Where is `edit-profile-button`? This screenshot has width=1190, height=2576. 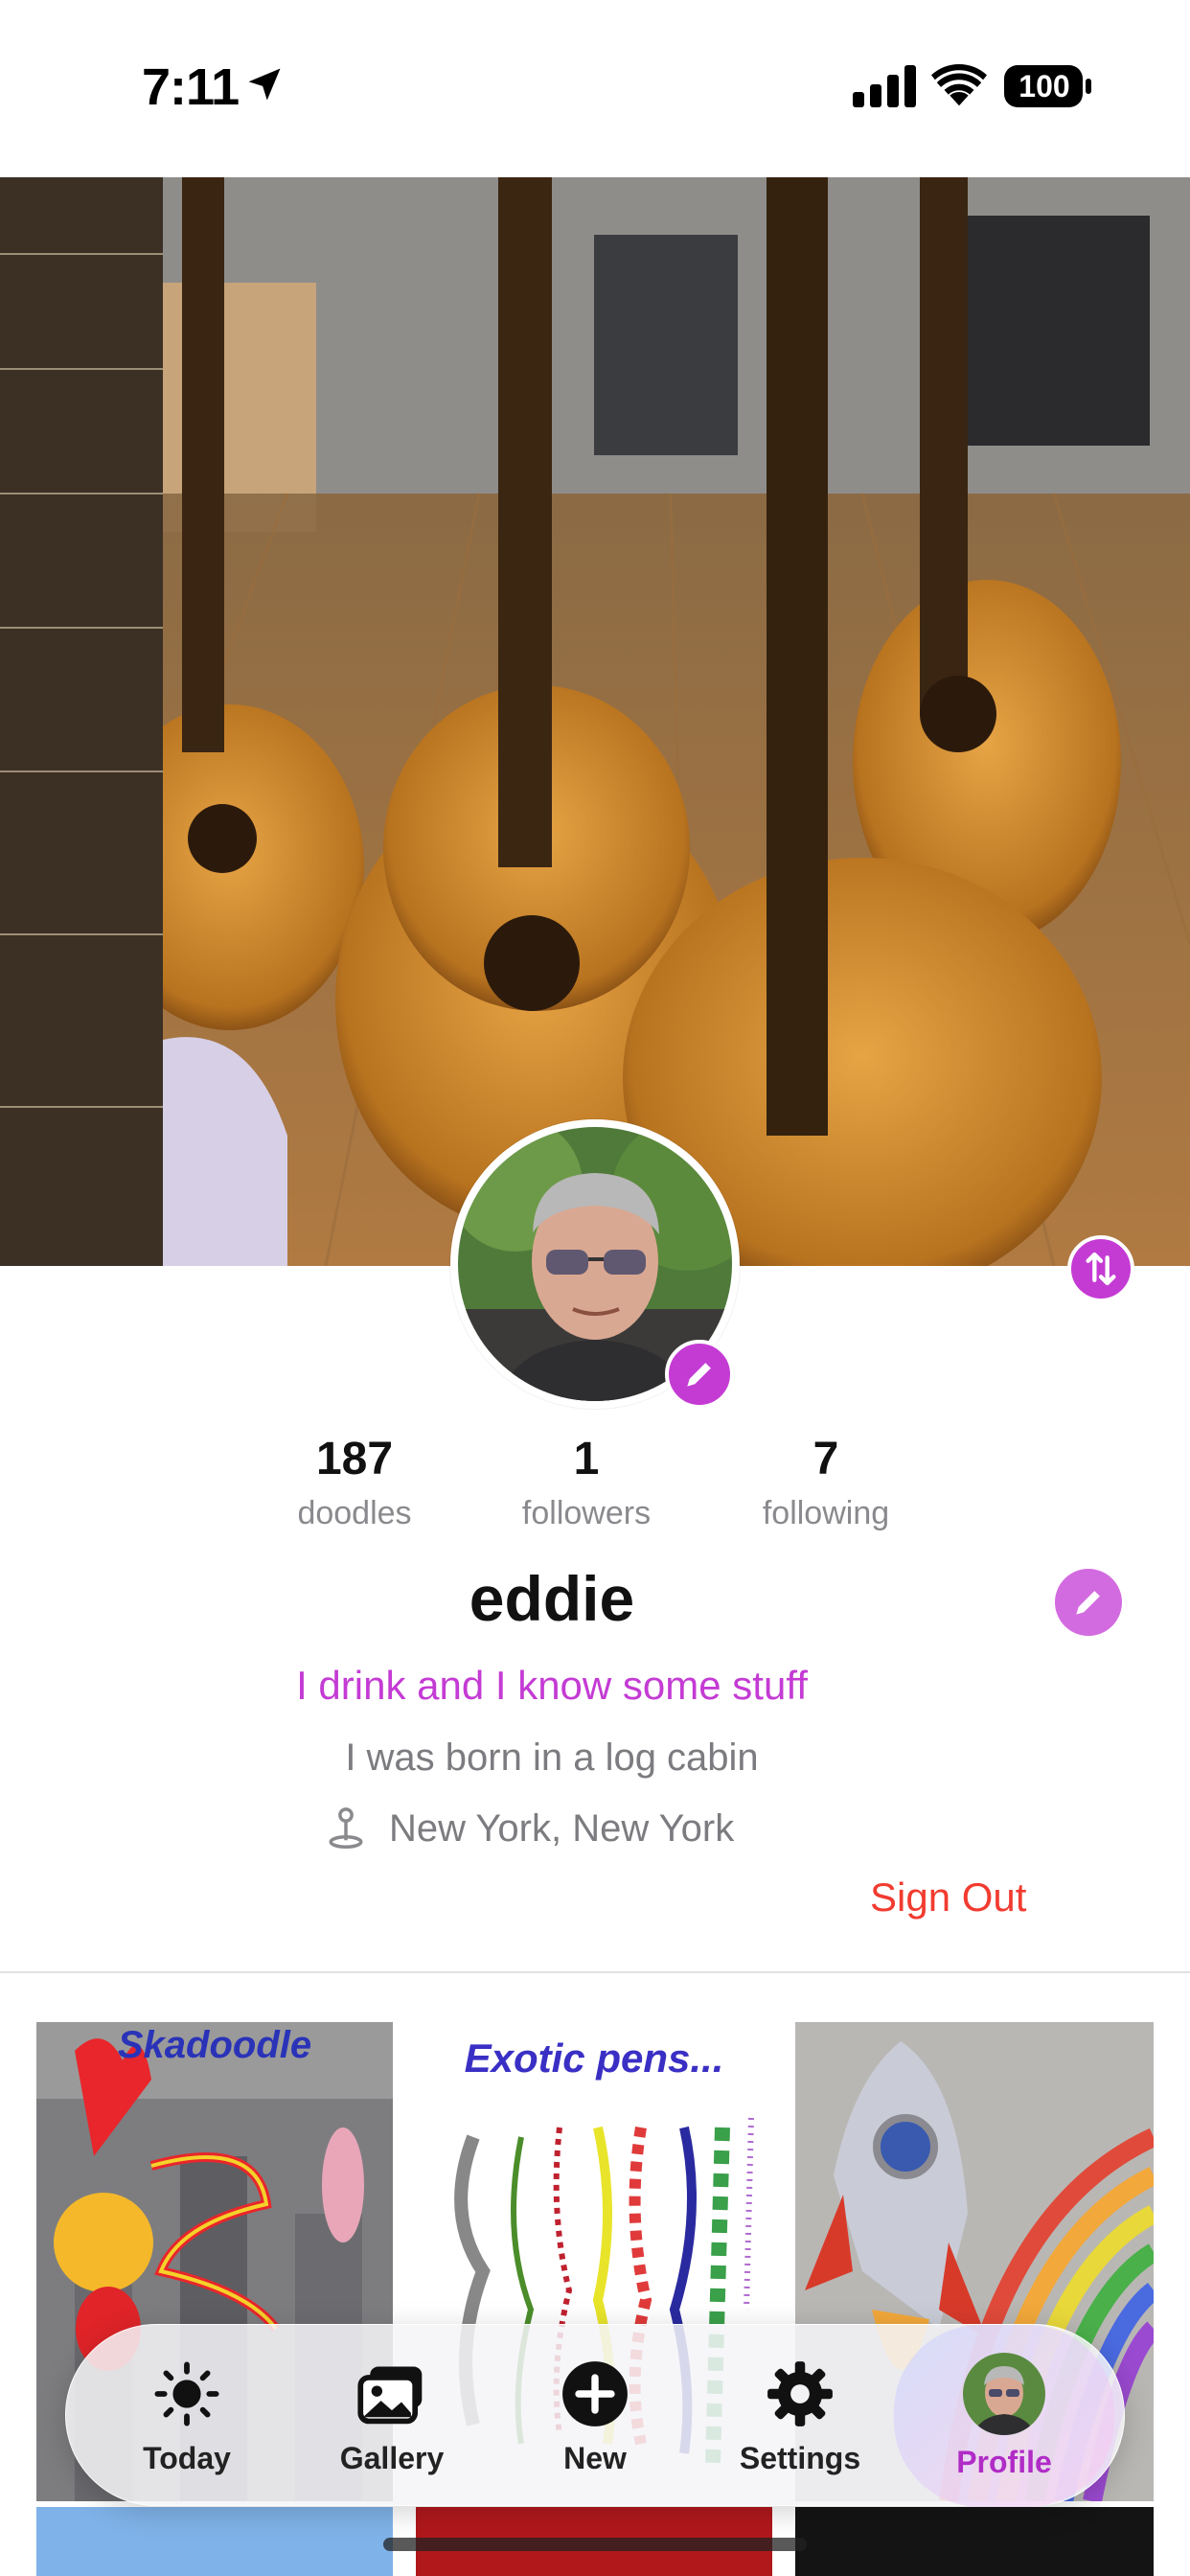
edit-profile-button is located at coordinates (1089, 1602).